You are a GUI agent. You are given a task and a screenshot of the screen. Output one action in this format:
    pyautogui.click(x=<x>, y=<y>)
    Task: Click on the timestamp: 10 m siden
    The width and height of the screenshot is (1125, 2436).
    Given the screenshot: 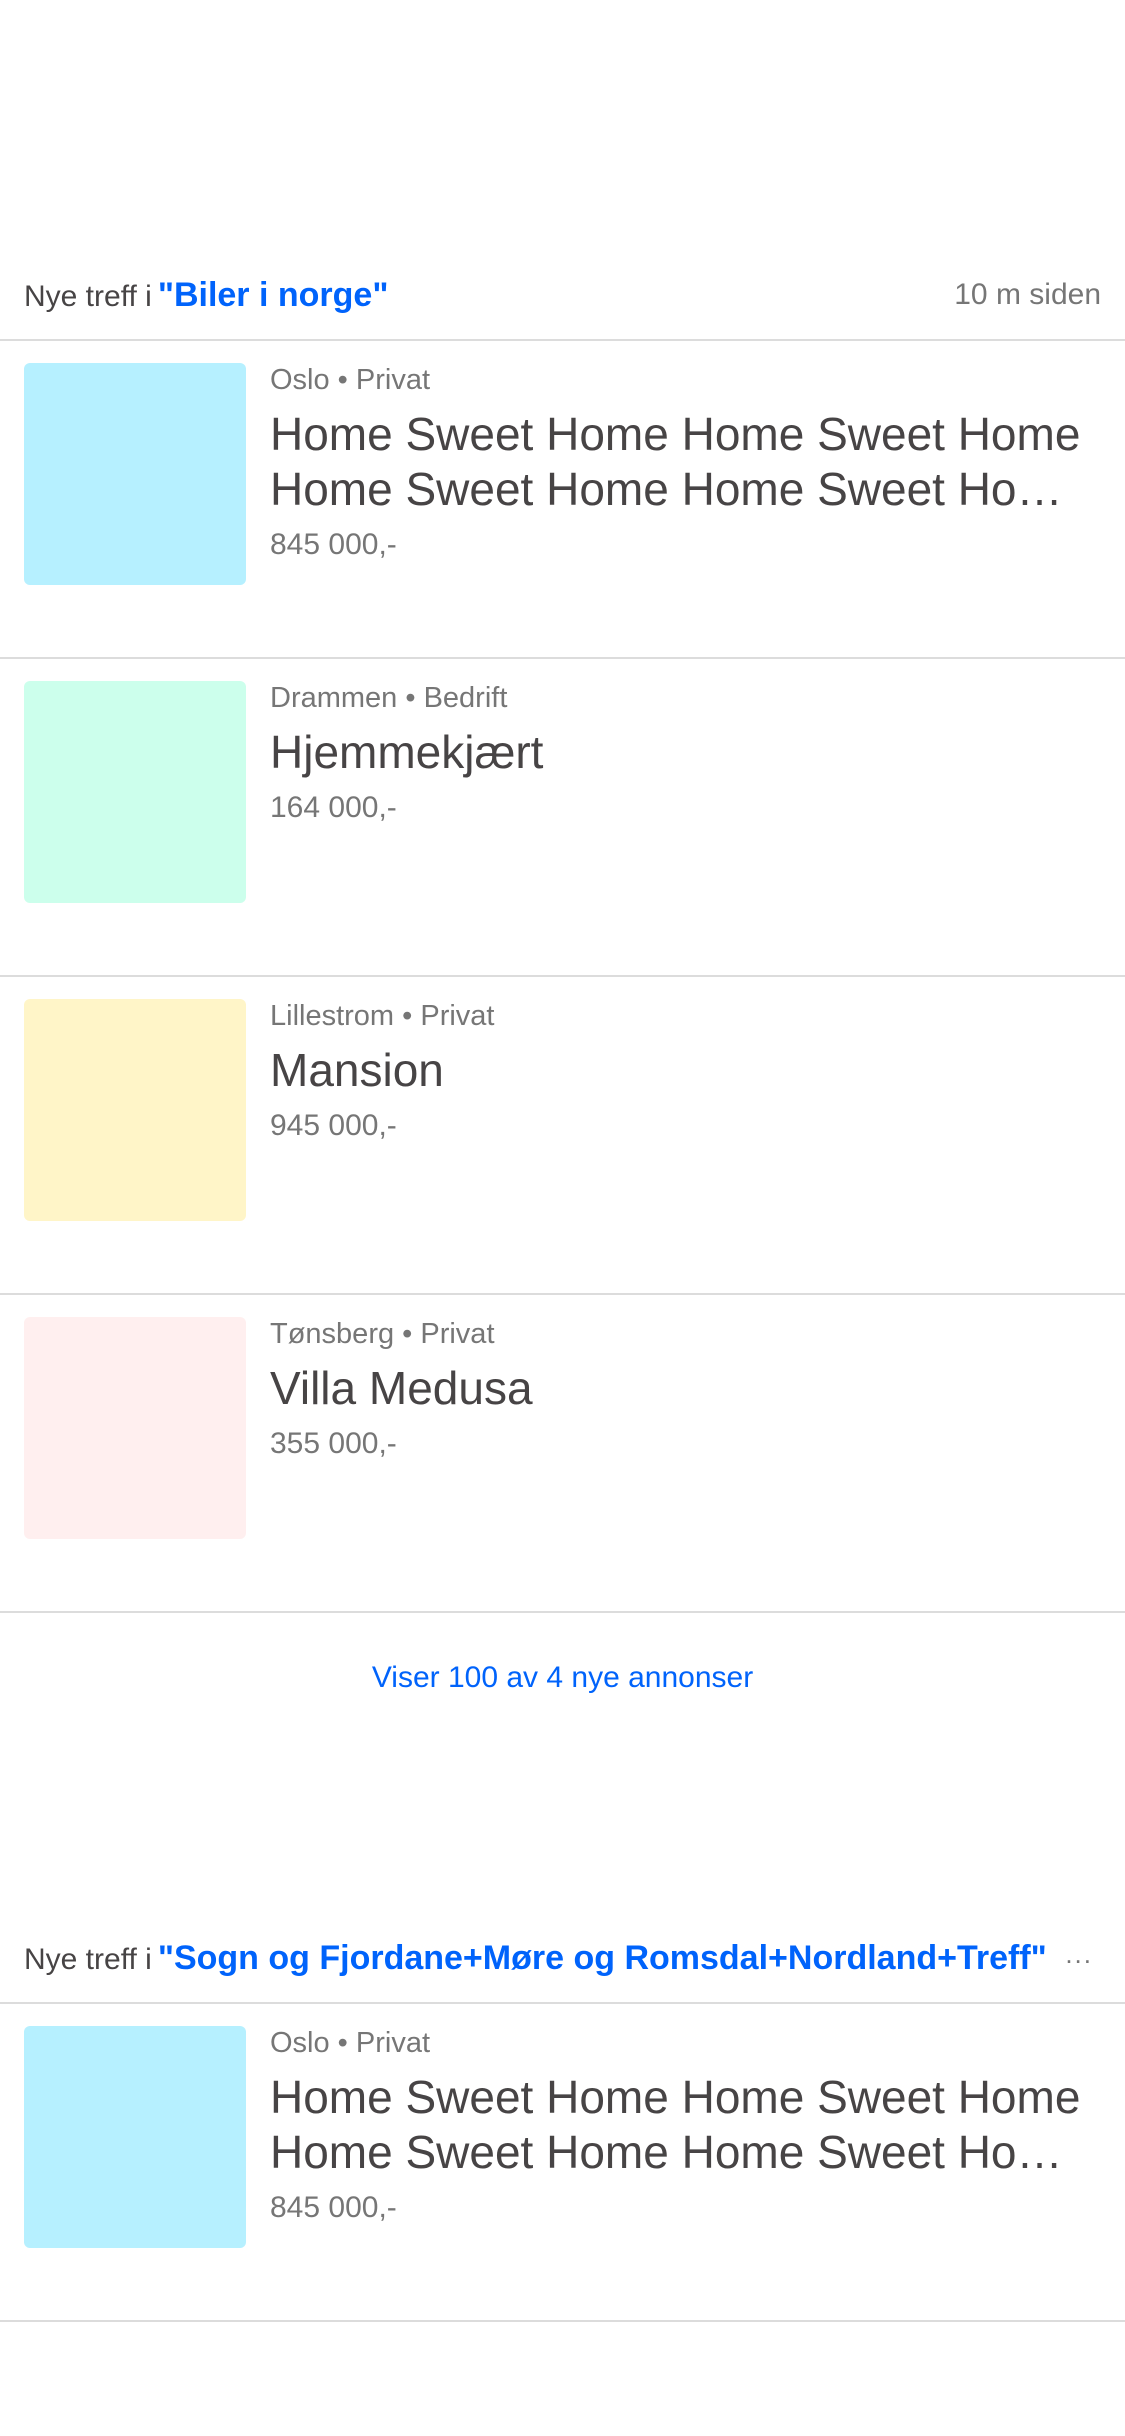 What is the action you would take?
    pyautogui.click(x=1027, y=294)
    